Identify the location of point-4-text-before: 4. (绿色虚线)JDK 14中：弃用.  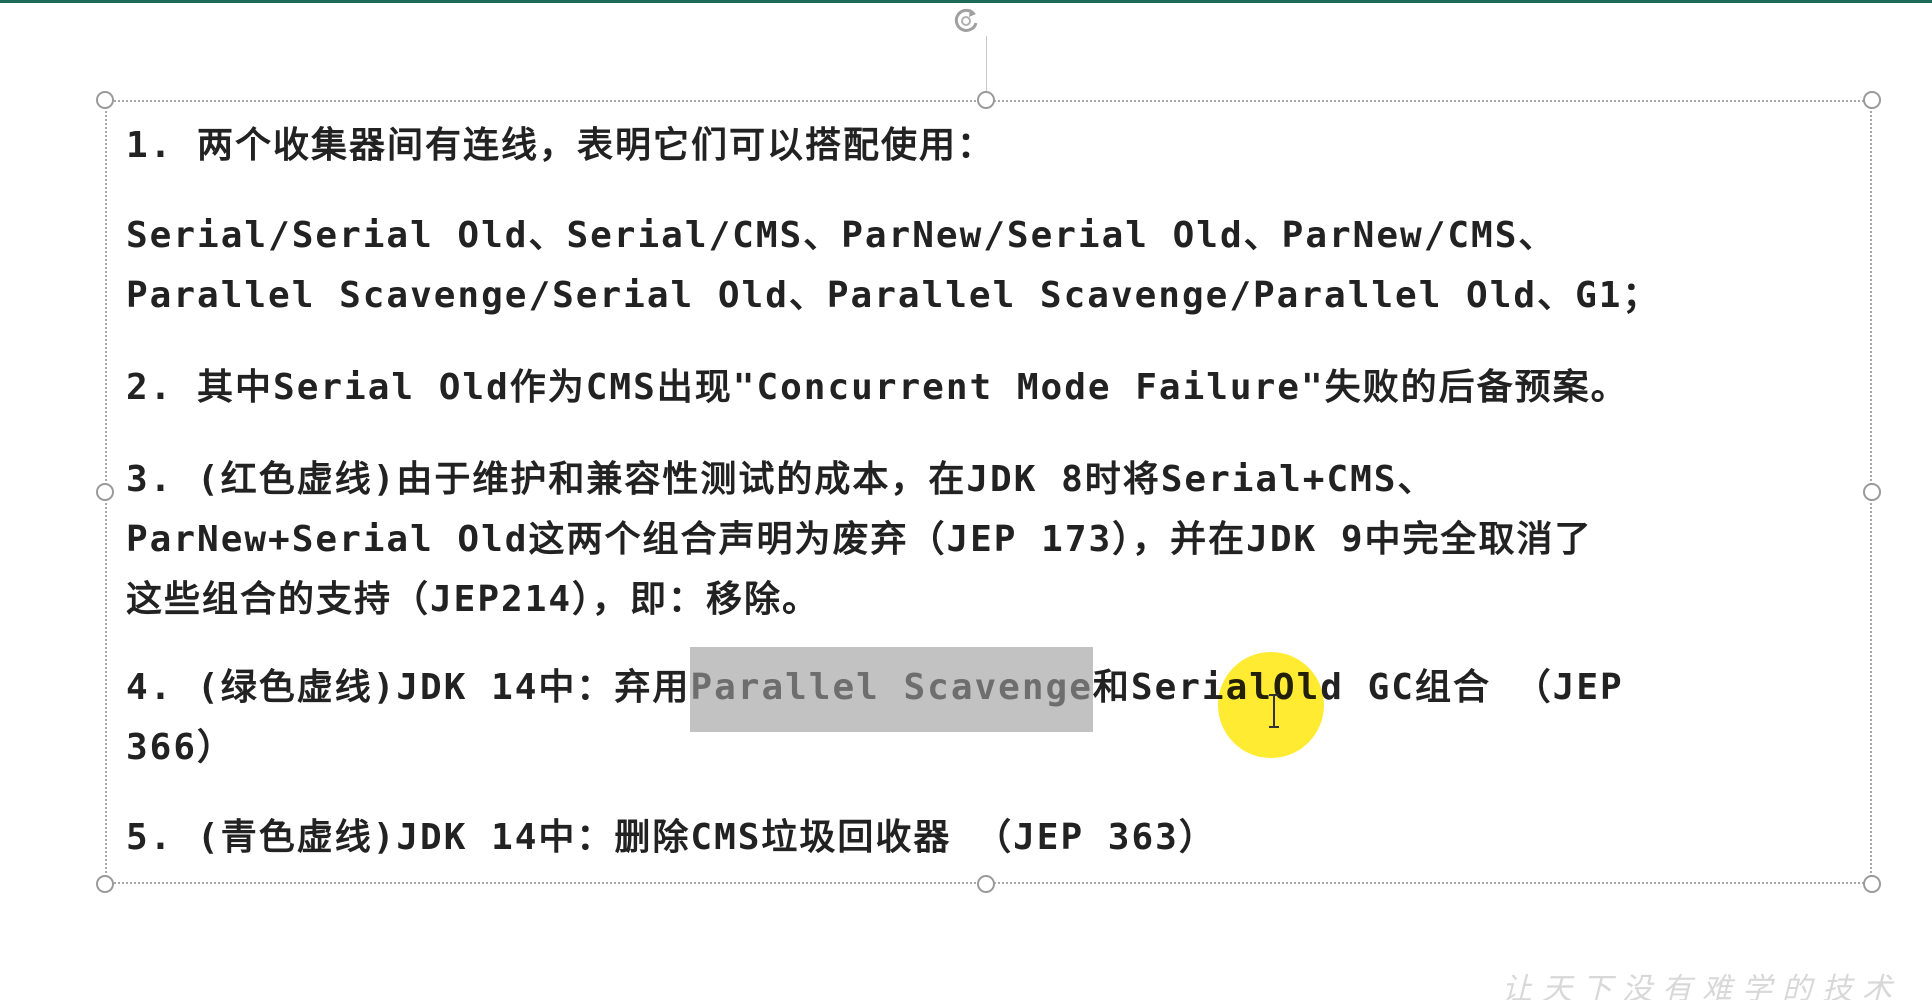
(408, 687).